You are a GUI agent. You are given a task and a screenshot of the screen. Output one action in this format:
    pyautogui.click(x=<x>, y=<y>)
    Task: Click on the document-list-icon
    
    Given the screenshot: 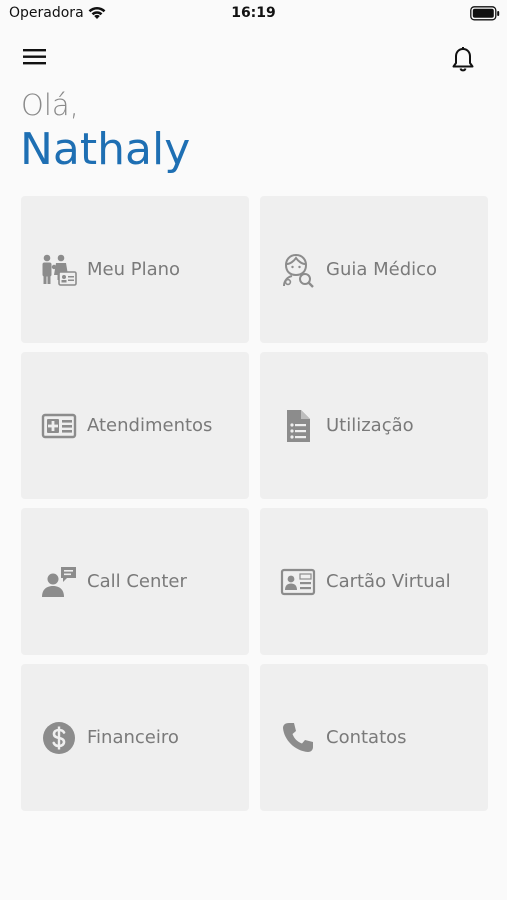 What is the action you would take?
    pyautogui.click(x=298, y=426)
    